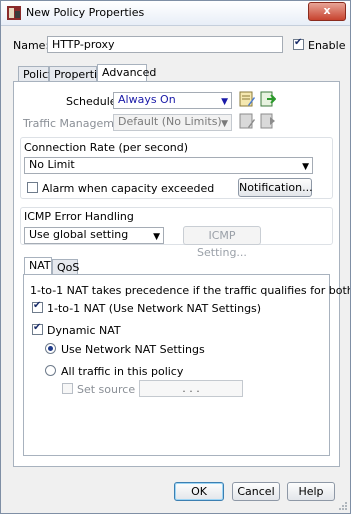 The height and width of the screenshot is (514, 351). What do you see at coordinates (84, 330) in the screenshot?
I see `dynamic-nat-label: Dynamic NAT` at bounding box center [84, 330].